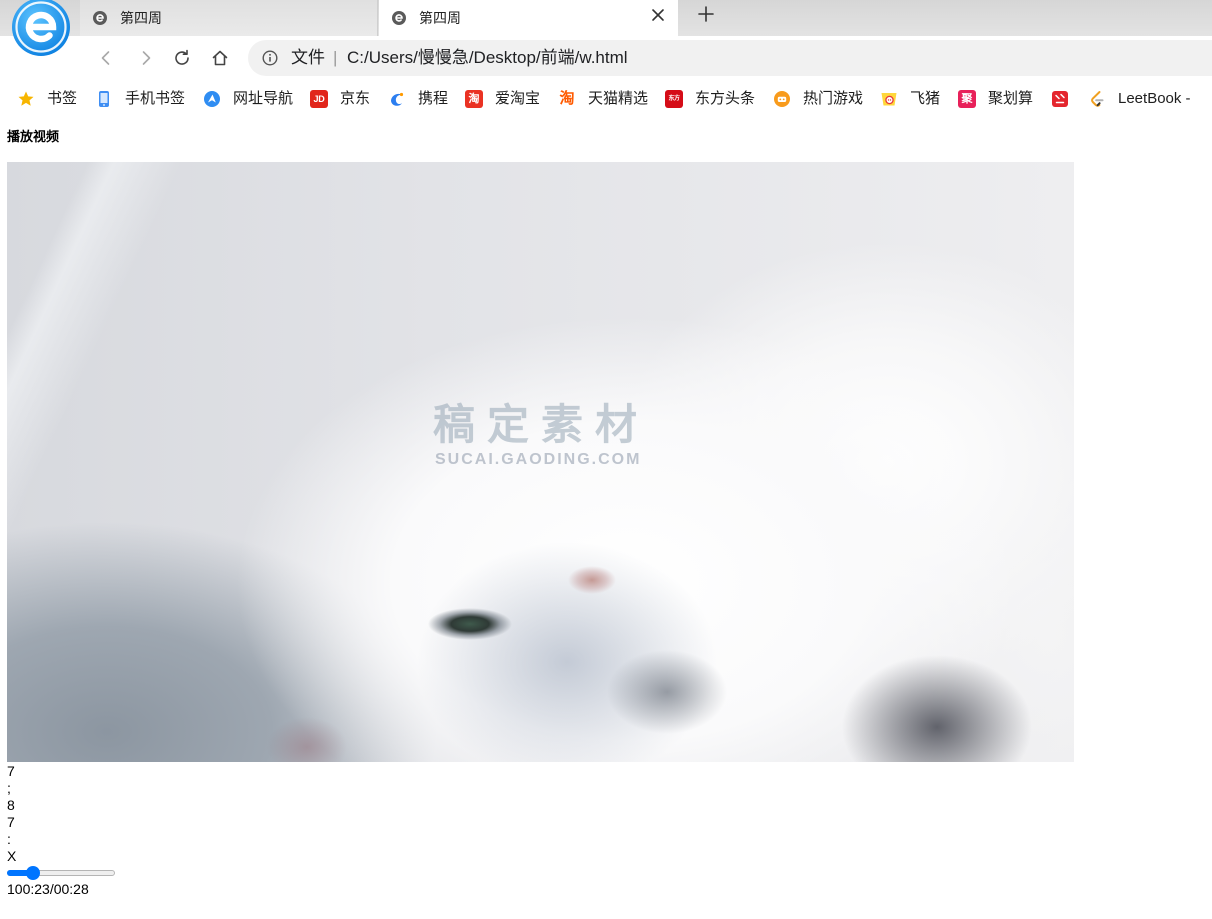  What do you see at coordinates (212, 99) in the screenshot?
I see `web-navigation-icon` at bounding box center [212, 99].